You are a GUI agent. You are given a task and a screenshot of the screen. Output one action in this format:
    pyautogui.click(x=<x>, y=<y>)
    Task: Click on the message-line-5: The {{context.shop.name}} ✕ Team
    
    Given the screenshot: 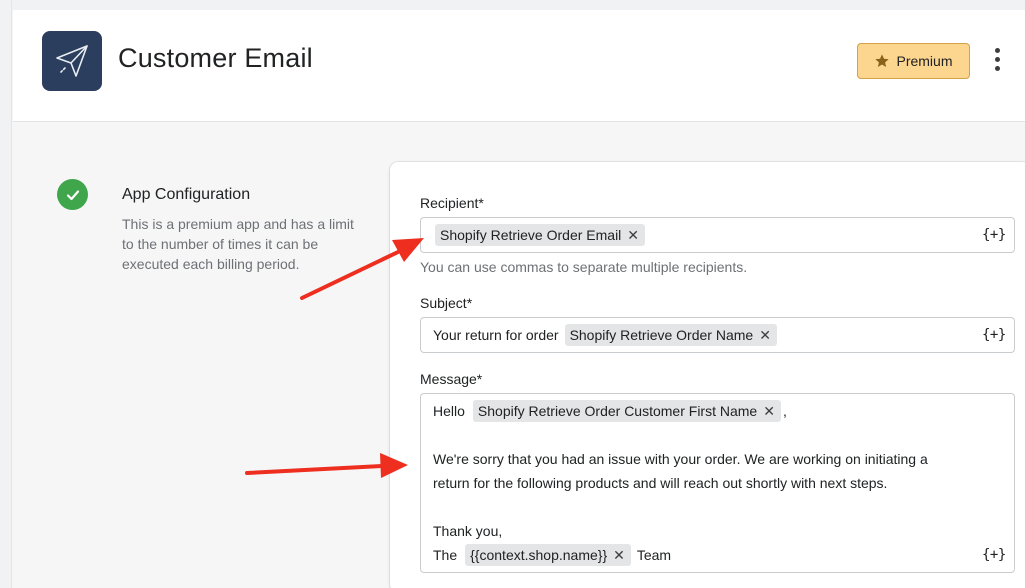 What is the action you would take?
    pyautogui.click(x=552, y=555)
    